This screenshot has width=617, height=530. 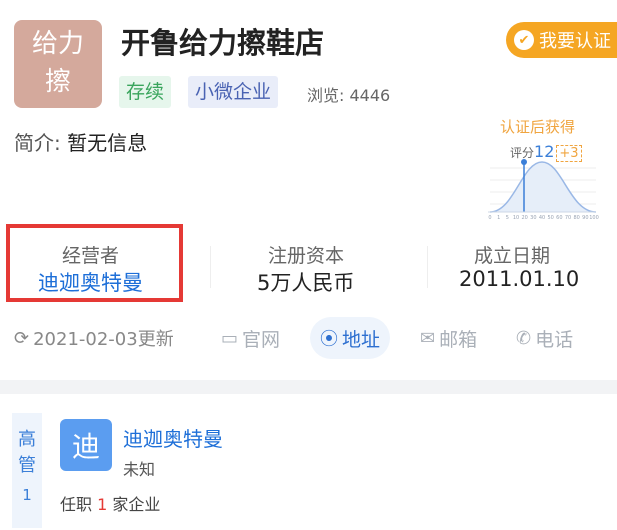 I want to click on score-axis-tick: 80, so click(x=576, y=217).